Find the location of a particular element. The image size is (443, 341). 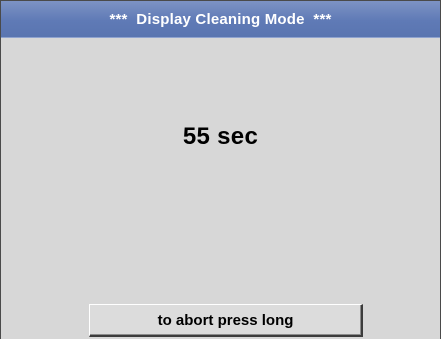

page-title: *** Display Cleaning Mode *** is located at coordinates (220, 19).